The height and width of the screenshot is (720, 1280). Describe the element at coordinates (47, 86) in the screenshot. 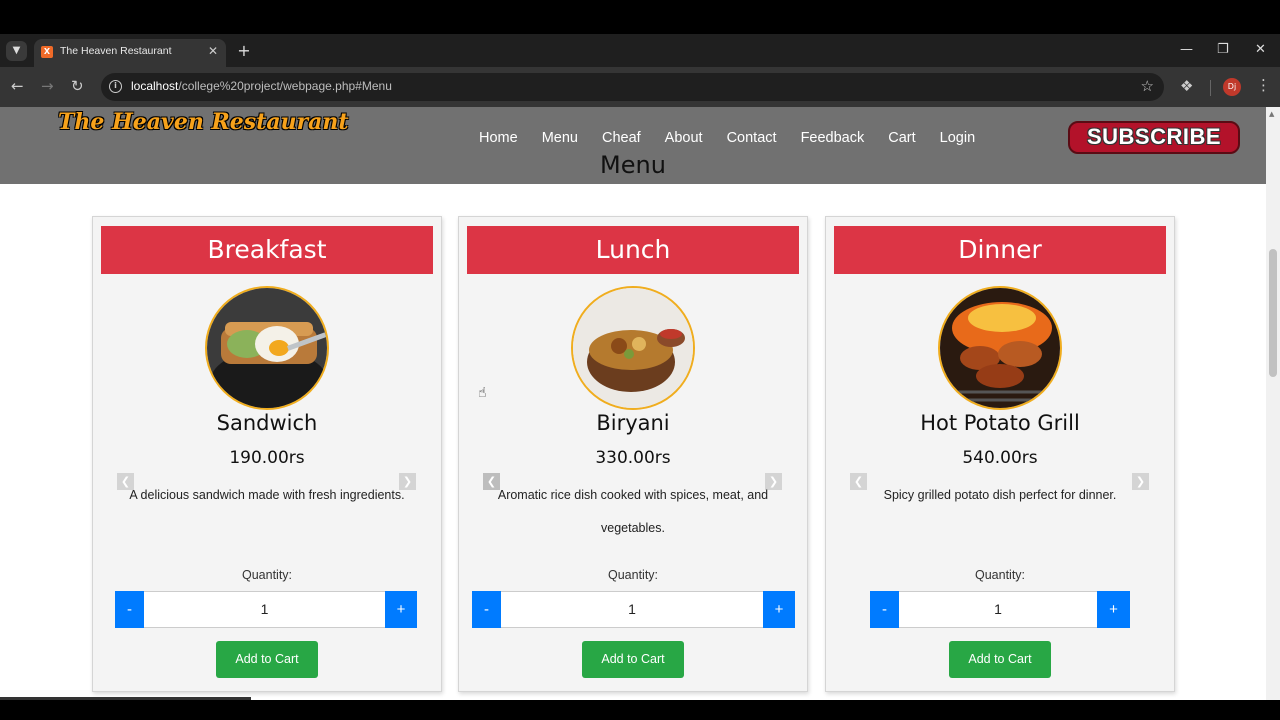

I see `forward-arrow-icon: →` at that location.